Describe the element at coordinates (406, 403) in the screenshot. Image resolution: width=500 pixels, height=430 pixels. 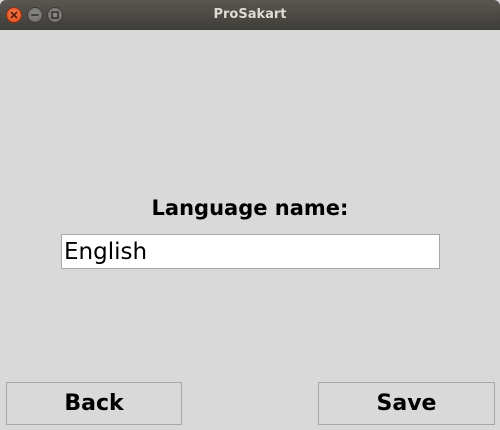
I see `save-button: Save` at that location.